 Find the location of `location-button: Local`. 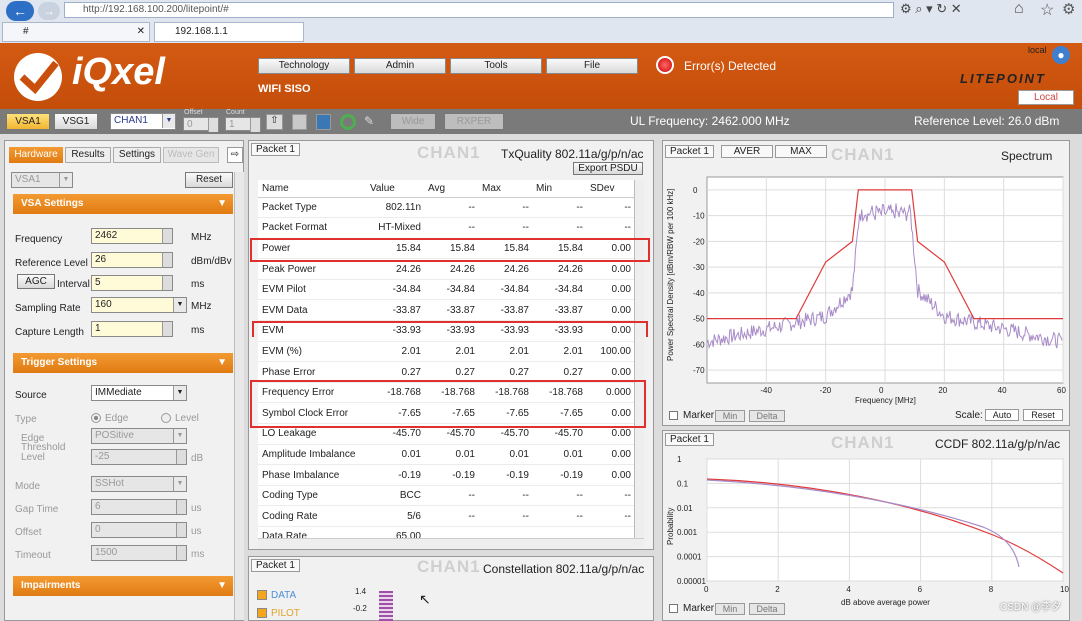

location-button: Local is located at coordinates (1046, 97).